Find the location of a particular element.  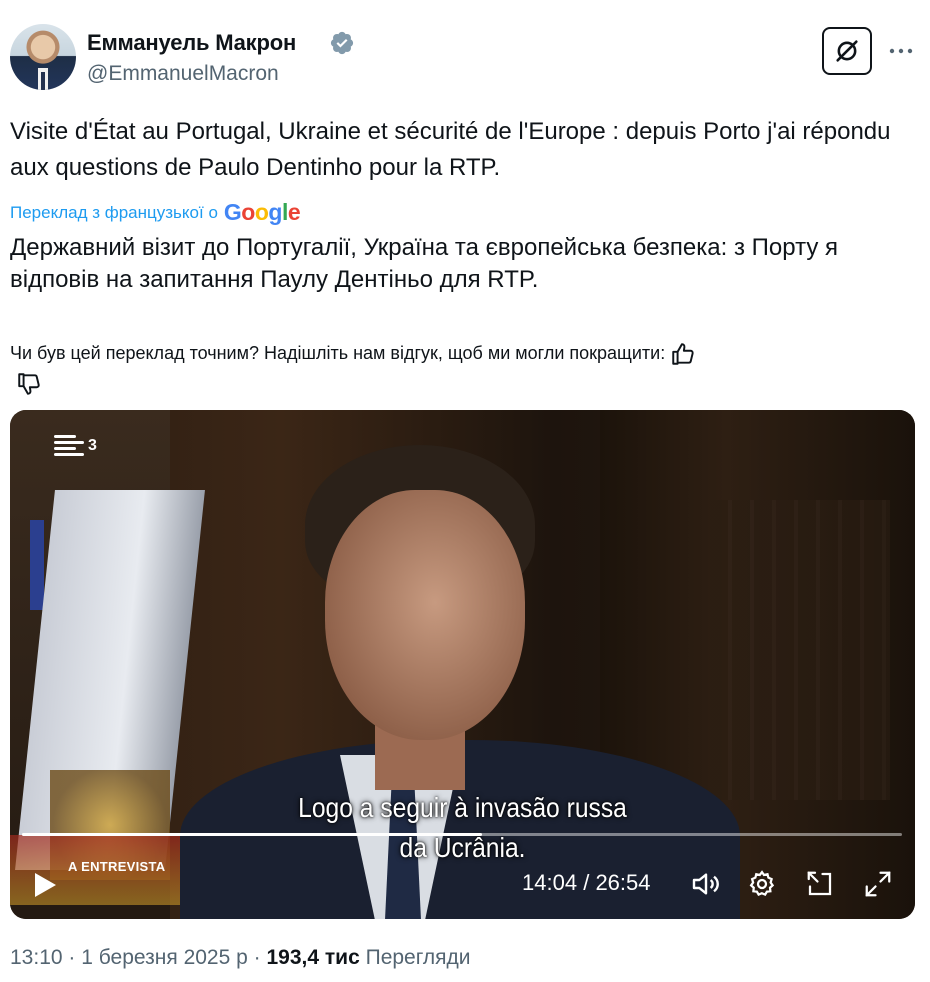

picture-in-picture-icon is located at coordinates (819, 883).